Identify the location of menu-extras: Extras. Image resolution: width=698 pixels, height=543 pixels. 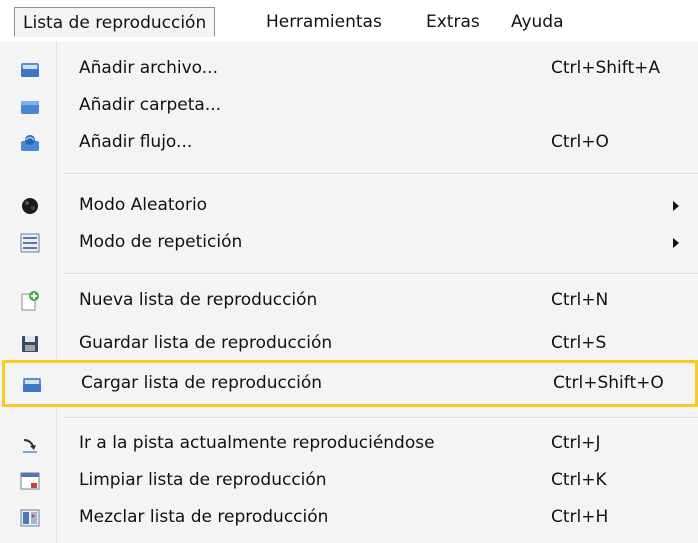
(453, 22).